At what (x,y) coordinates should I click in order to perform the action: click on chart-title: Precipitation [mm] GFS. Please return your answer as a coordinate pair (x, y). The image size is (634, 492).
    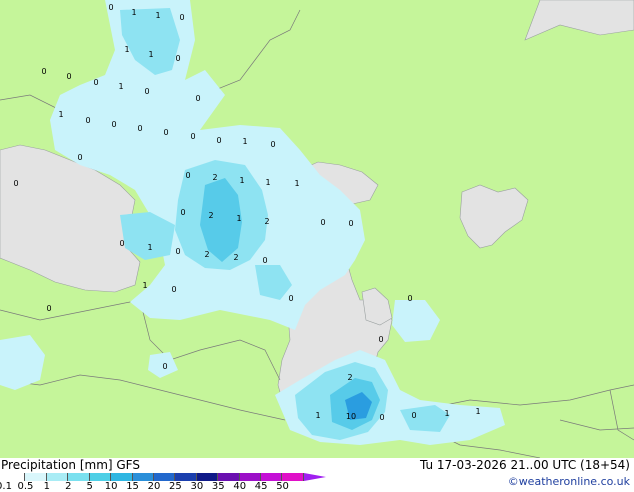
    Looking at the image, I should click on (70, 465).